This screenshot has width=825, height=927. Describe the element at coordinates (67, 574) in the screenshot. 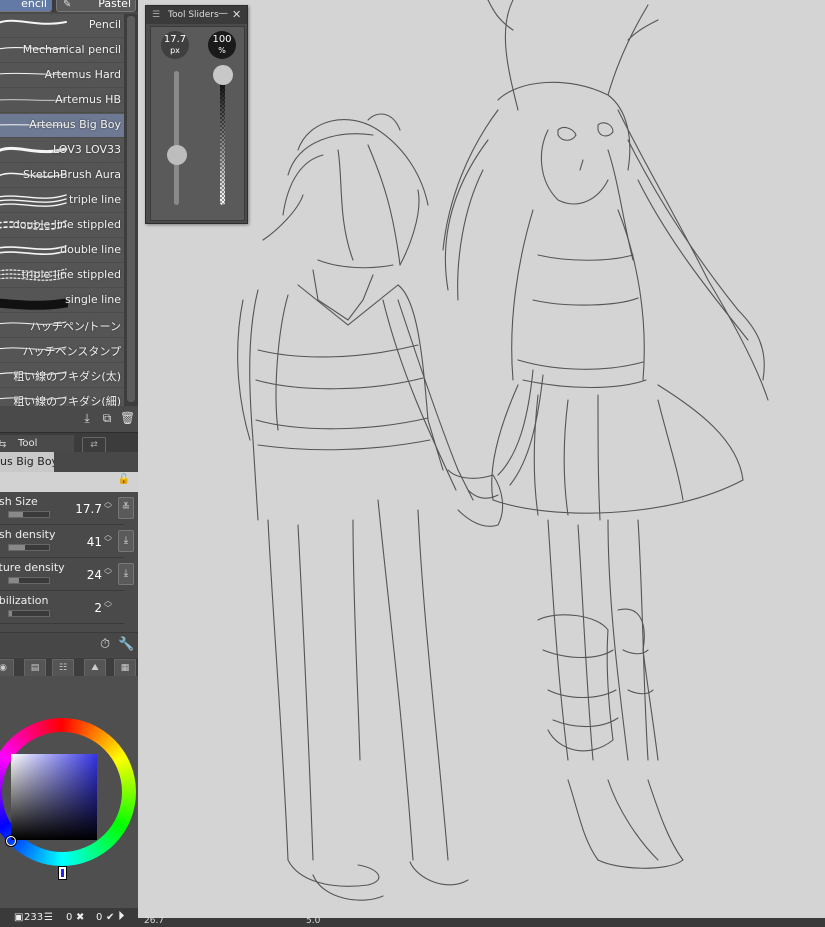

I see `tool-param-row: xture density 24︿﹀ ⤓` at that location.